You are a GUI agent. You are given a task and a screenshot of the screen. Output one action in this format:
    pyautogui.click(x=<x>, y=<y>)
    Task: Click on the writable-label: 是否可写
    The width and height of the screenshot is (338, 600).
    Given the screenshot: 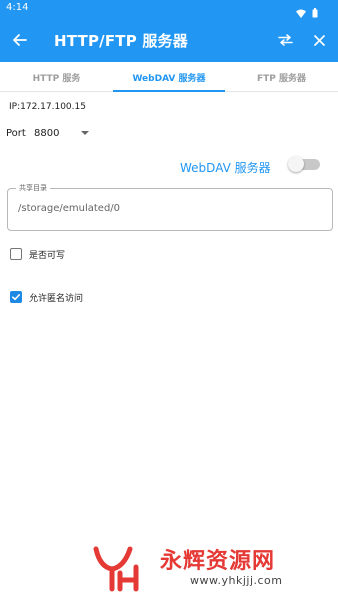 What is the action you would take?
    pyautogui.click(x=47, y=255)
    